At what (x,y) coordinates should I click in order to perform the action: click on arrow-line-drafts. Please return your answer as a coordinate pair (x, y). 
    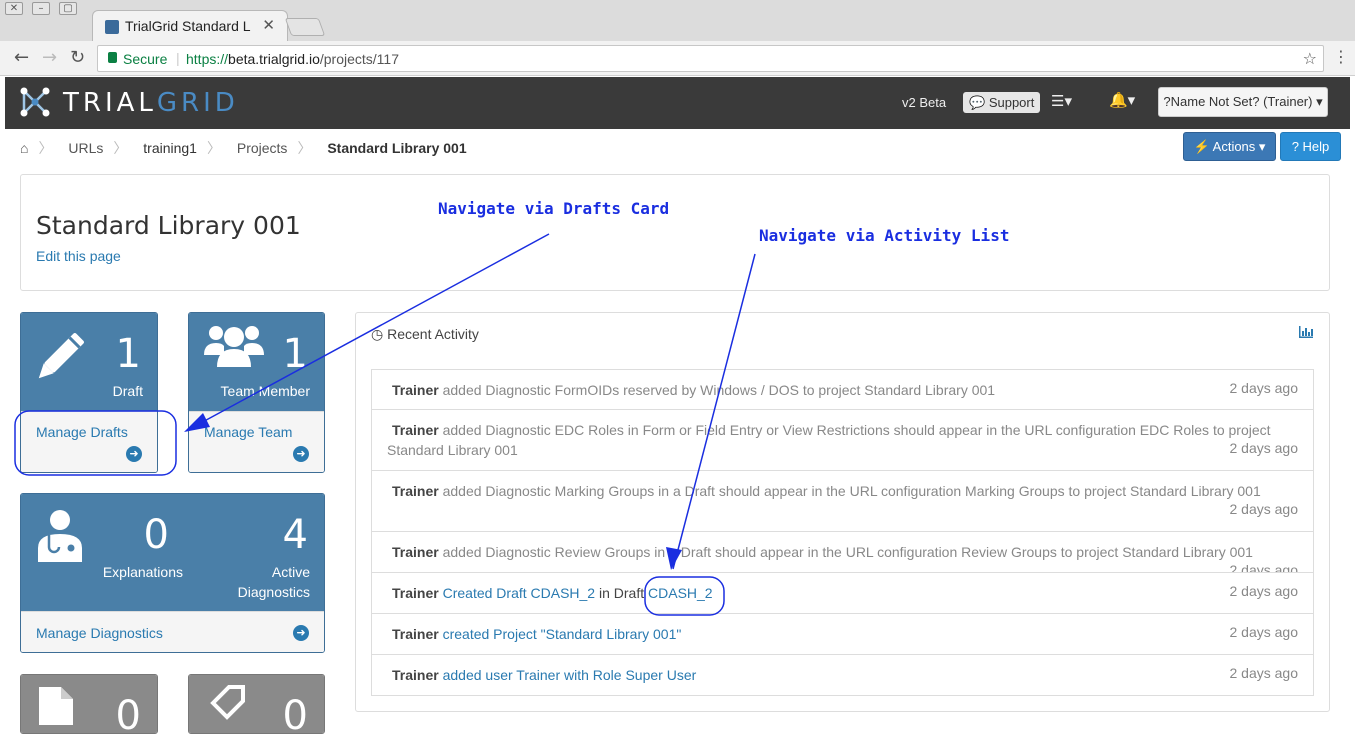
    Looking at the image, I should click on (367, 332).